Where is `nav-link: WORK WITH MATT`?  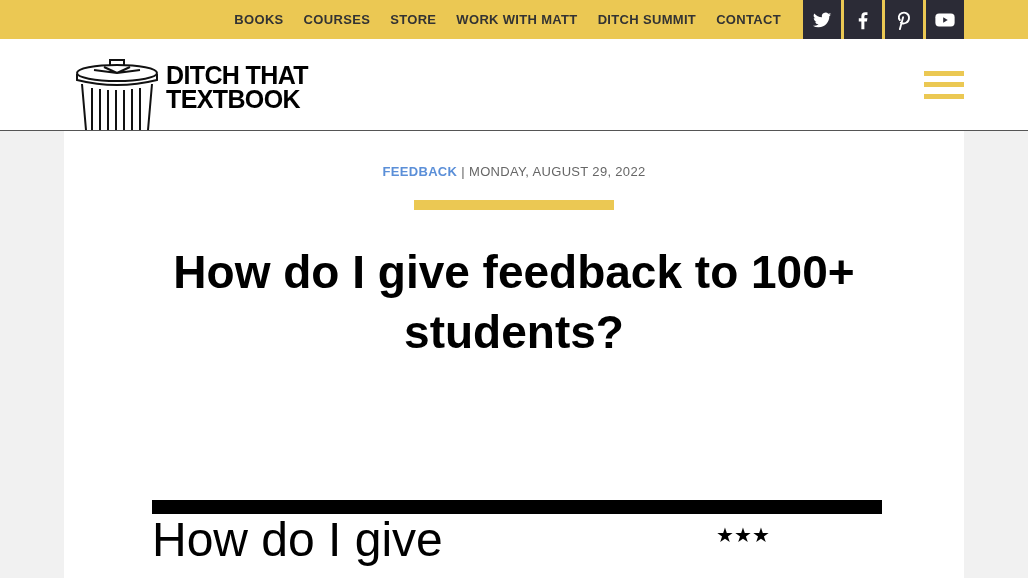 nav-link: WORK WITH MATT is located at coordinates (517, 19).